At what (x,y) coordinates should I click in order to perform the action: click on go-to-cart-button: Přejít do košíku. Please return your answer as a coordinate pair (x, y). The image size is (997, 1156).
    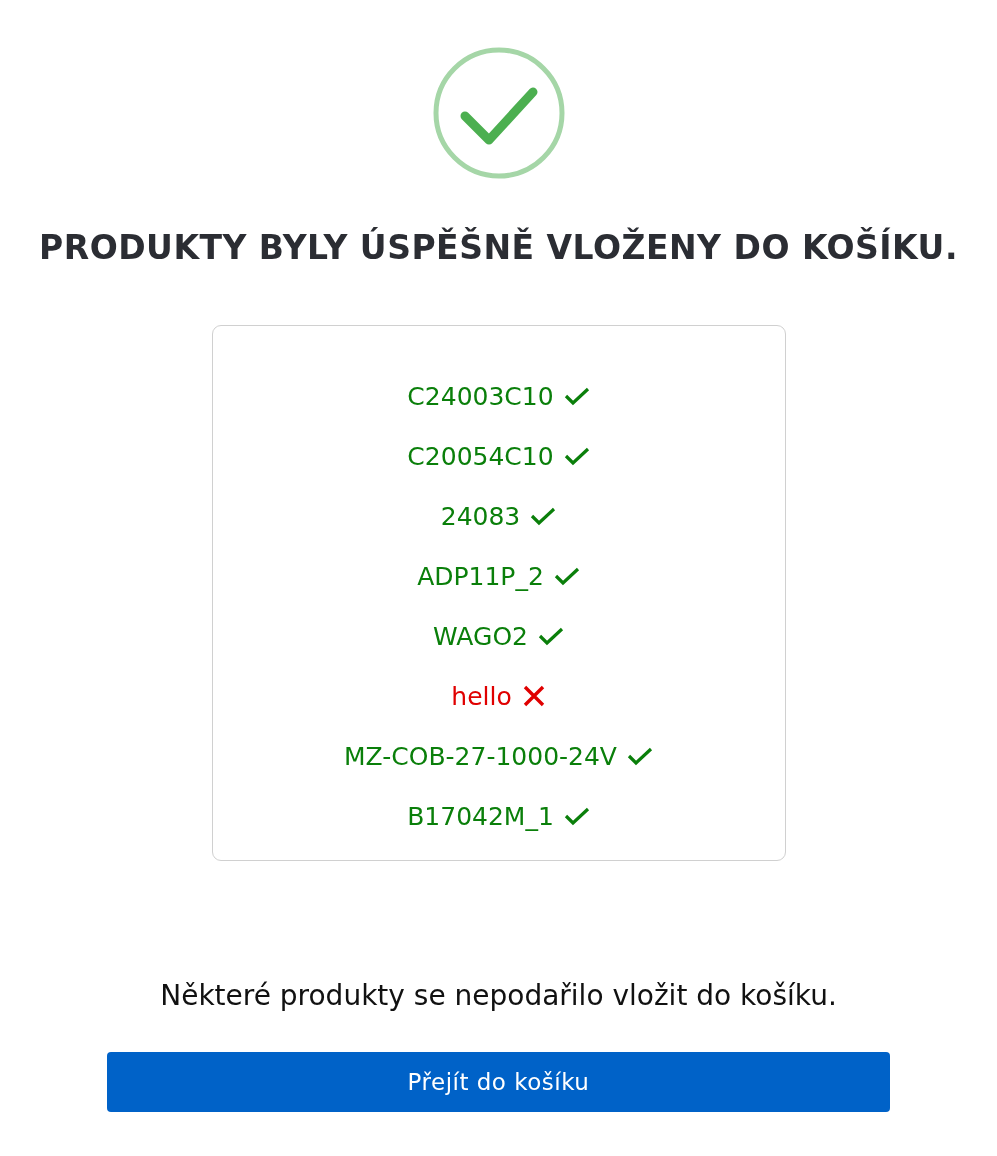
    Looking at the image, I should click on (498, 1082).